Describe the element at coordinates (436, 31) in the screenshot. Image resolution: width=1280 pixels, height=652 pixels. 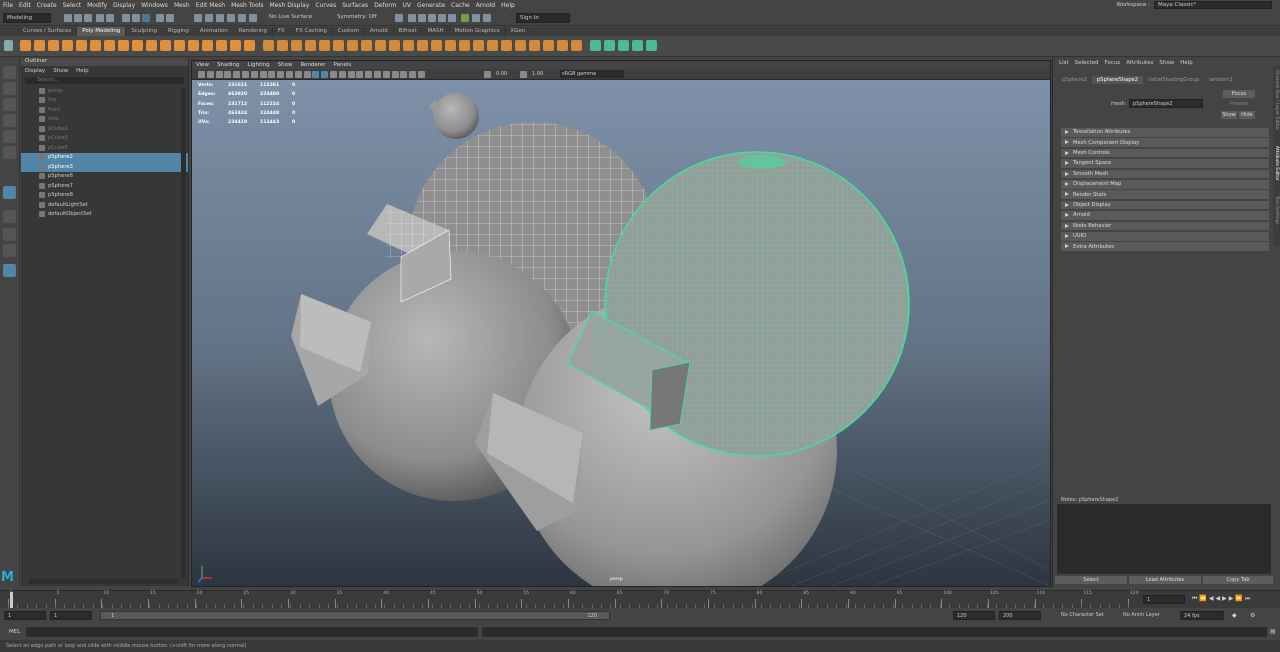
I see `shelf-tab-mash: MASH` at that location.